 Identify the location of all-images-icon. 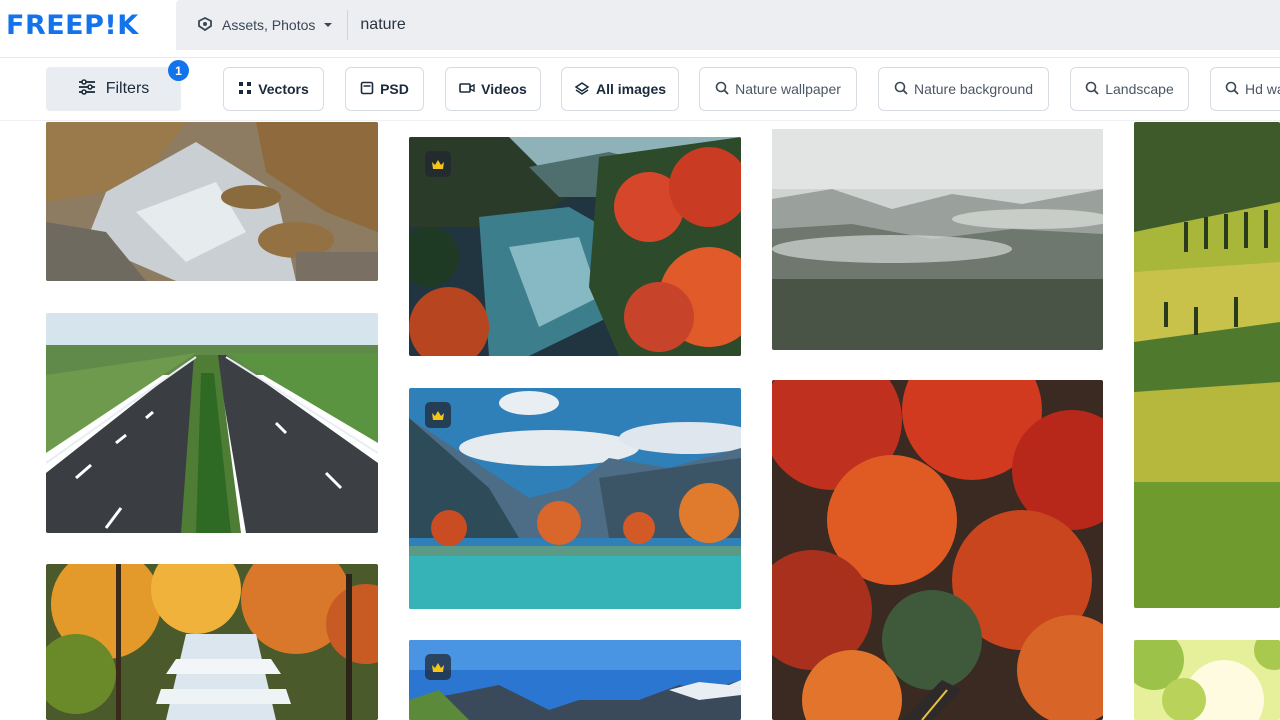
(582, 89).